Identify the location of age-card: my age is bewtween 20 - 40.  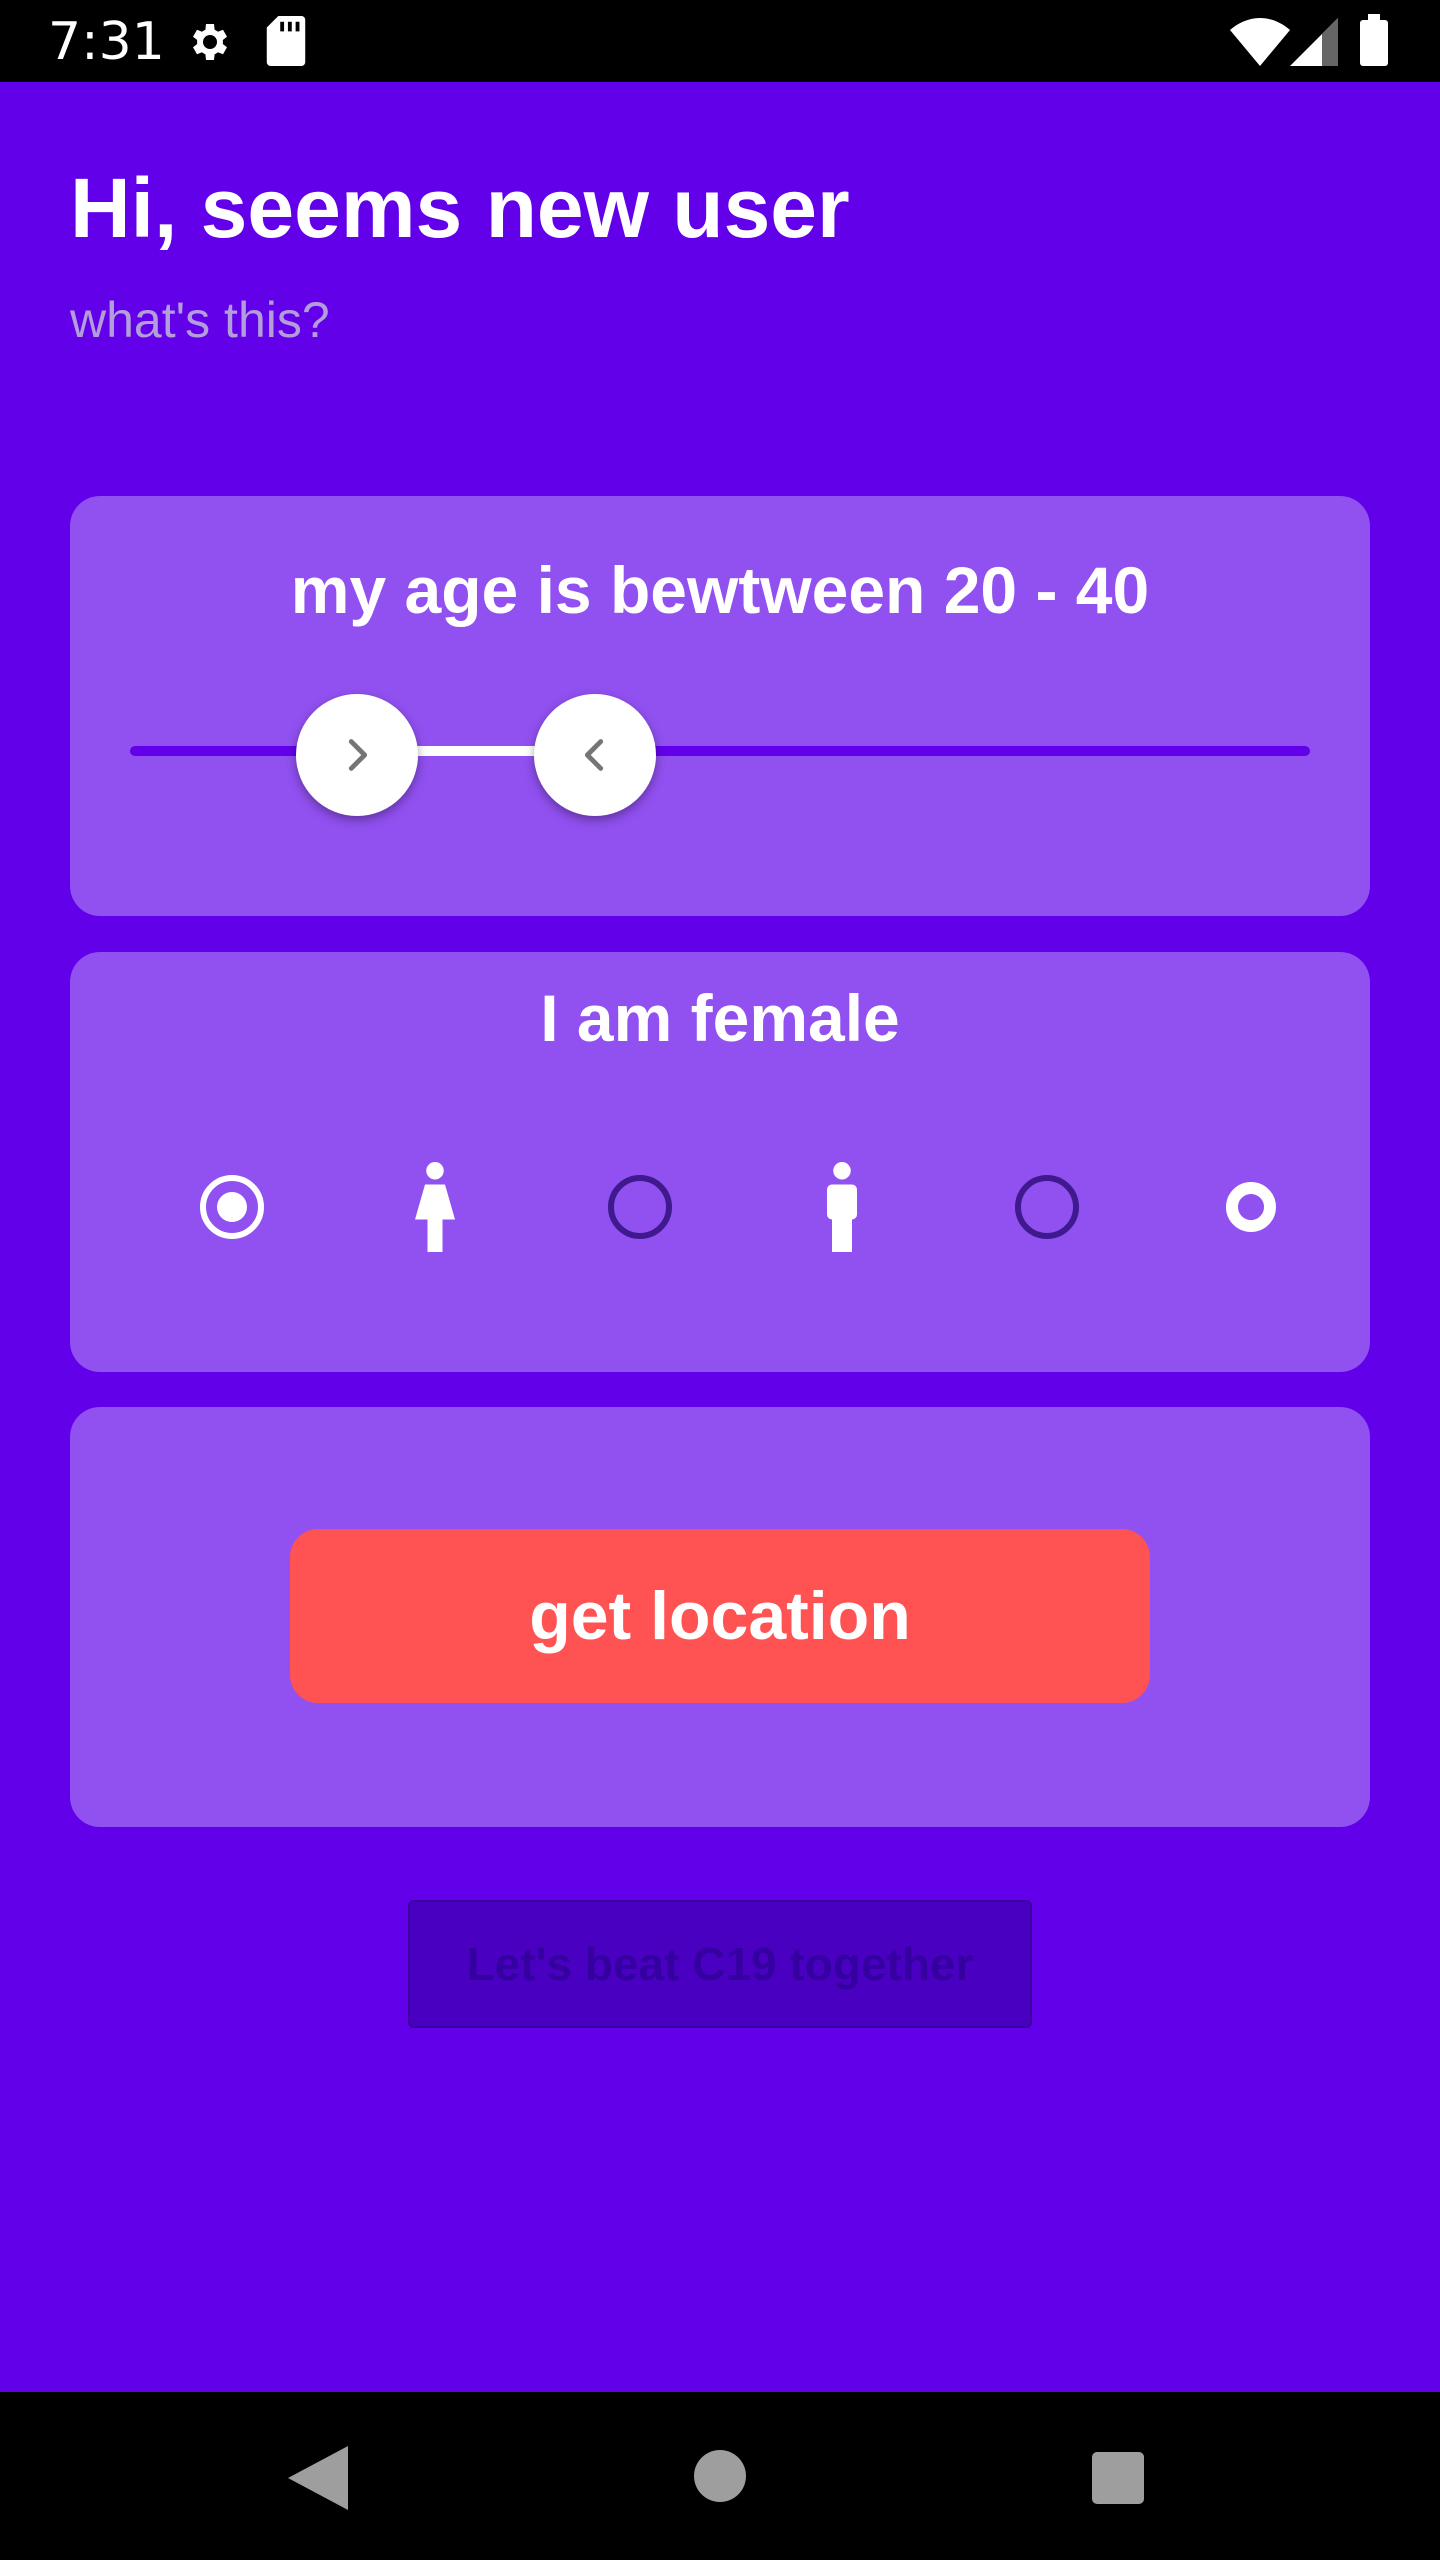
(720, 706).